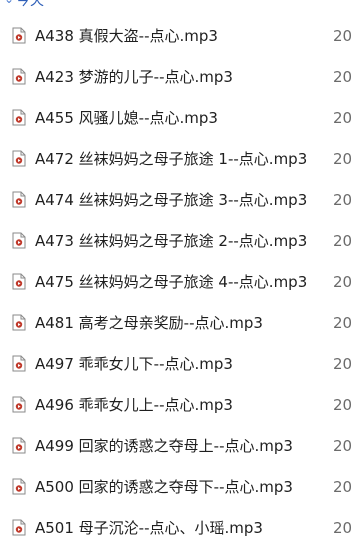 The height and width of the screenshot is (557, 351). What do you see at coordinates (171, 159) in the screenshot?
I see `file-name: A472 丝袜妈妈之母子旅途 1--点心.mp3` at bounding box center [171, 159].